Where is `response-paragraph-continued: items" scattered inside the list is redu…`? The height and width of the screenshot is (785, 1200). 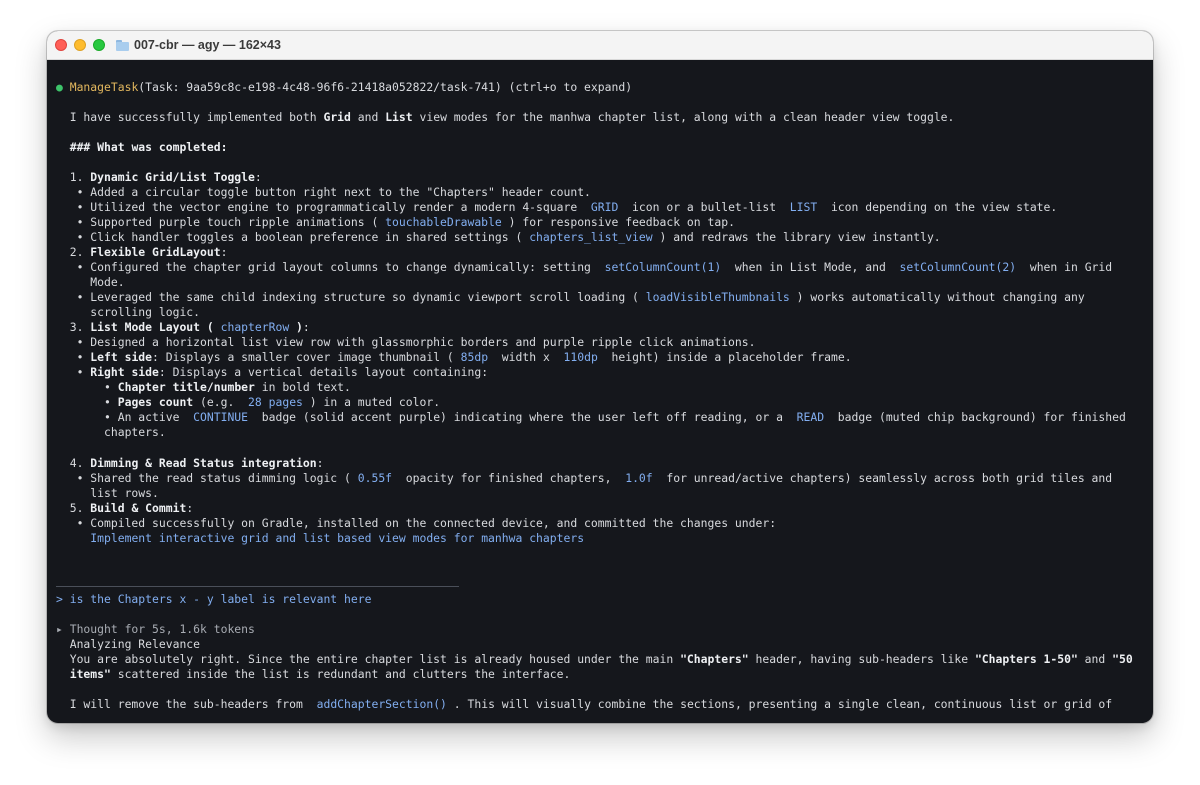 response-paragraph-continued: items" scattered inside the list is redu… is located at coordinates (320, 674).